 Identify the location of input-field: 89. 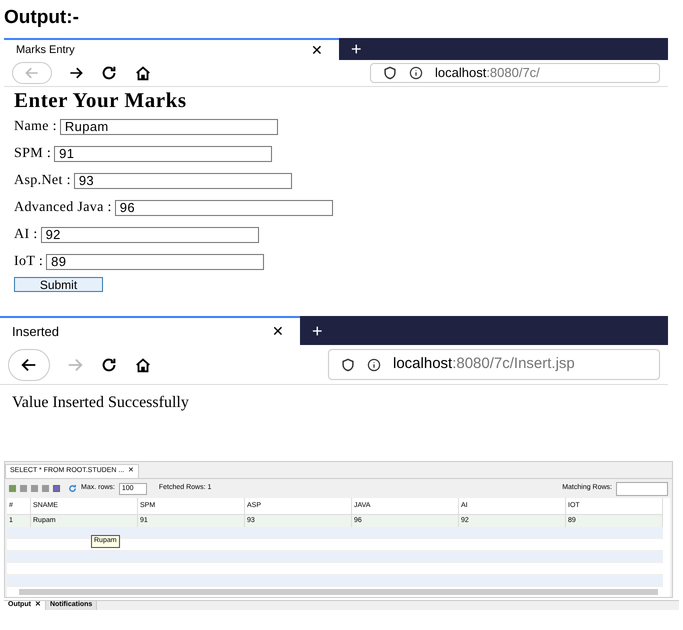
(155, 262).